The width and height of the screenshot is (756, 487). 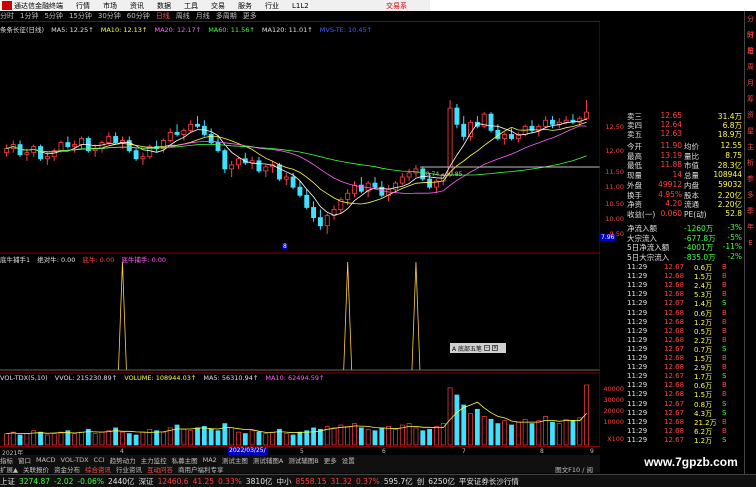 I want to click on tick-cell: B, so click(x=724, y=330).